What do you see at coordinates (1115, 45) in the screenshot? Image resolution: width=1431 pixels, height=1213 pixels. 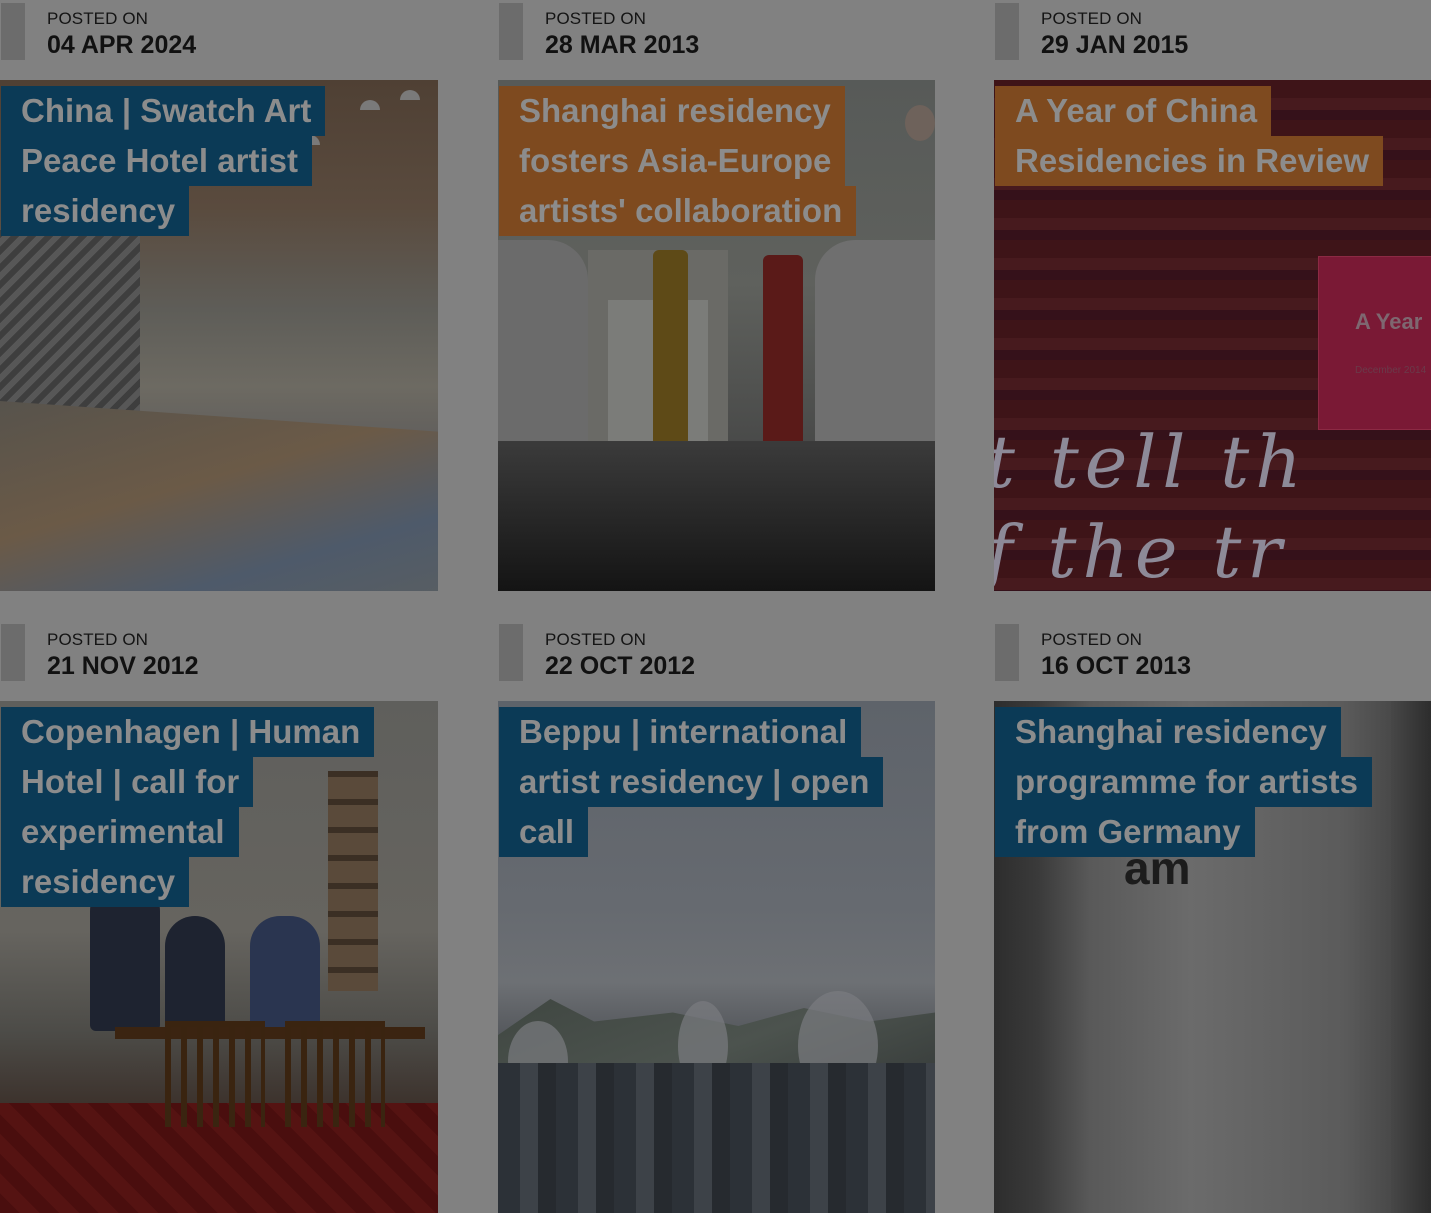 I see `post-date: 29 JAN 2015` at bounding box center [1115, 45].